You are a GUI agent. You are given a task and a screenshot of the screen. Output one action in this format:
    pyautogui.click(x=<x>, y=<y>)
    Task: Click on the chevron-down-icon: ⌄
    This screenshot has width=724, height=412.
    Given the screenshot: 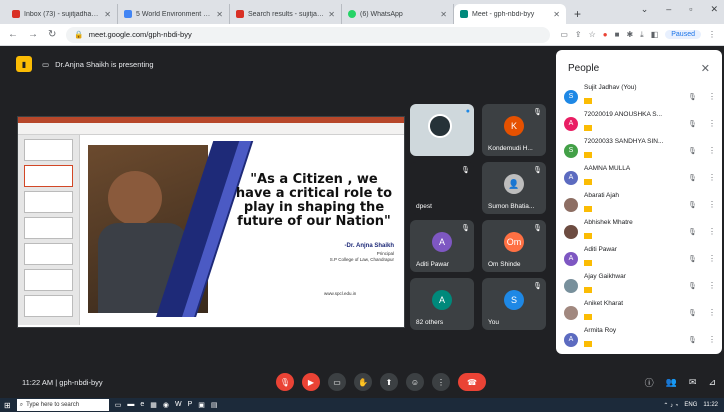 What is the action you would take?
    pyautogui.click(x=645, y=9)
    